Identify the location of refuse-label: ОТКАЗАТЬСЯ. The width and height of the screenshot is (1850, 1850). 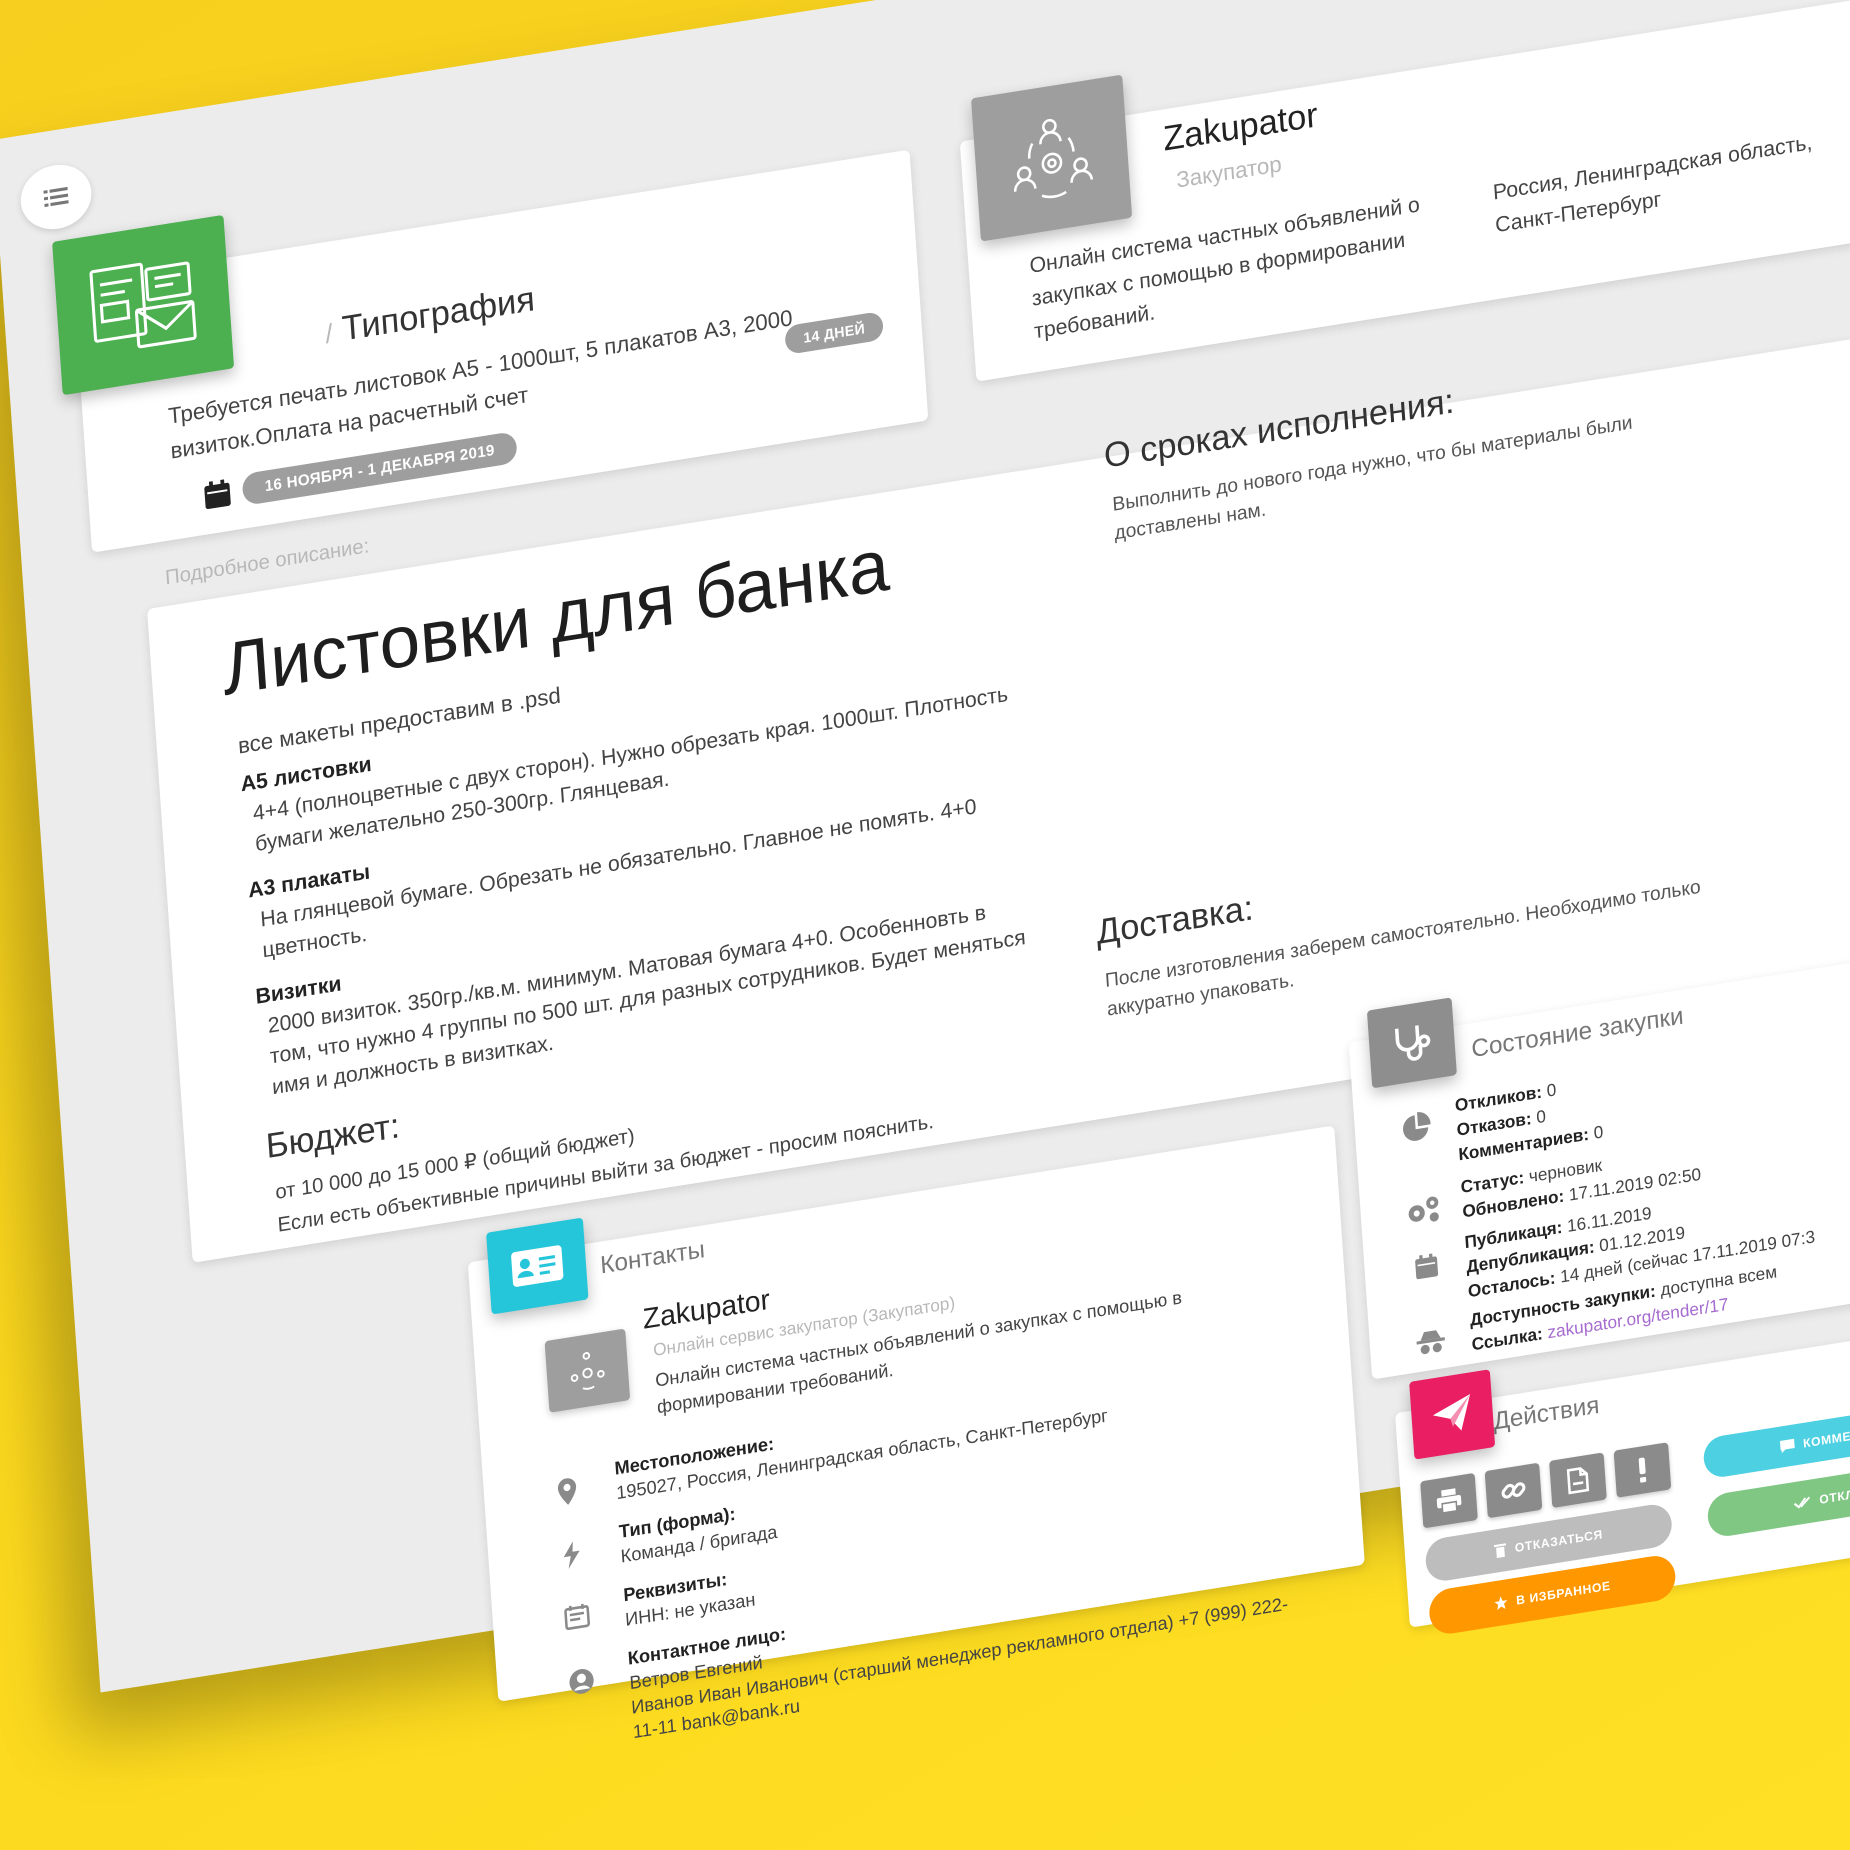
(1559, 1541).